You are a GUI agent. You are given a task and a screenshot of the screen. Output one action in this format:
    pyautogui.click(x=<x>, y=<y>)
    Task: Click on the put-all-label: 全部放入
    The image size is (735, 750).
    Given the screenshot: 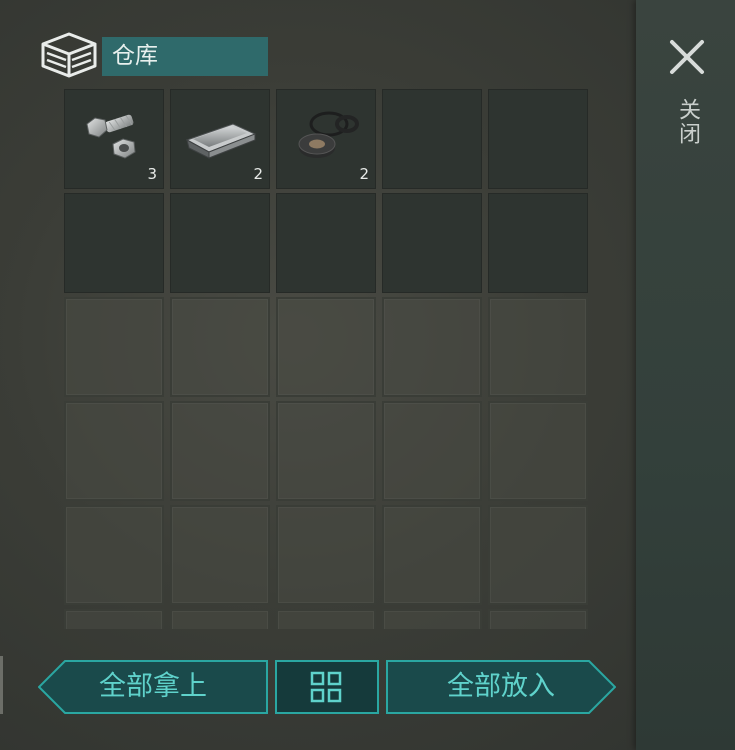 What is the action you would take?
    pyautogui.click(x=501, y=686)
    